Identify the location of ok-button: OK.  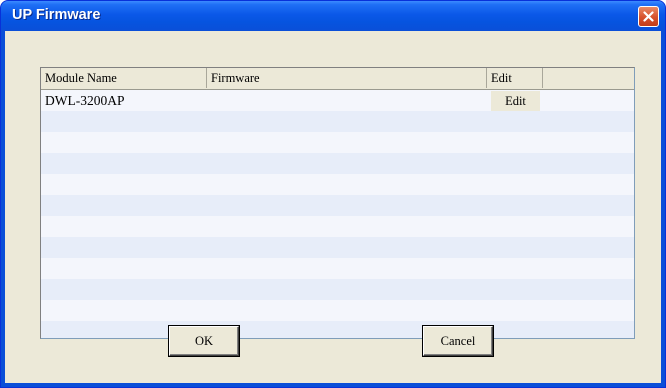
(204, 341).